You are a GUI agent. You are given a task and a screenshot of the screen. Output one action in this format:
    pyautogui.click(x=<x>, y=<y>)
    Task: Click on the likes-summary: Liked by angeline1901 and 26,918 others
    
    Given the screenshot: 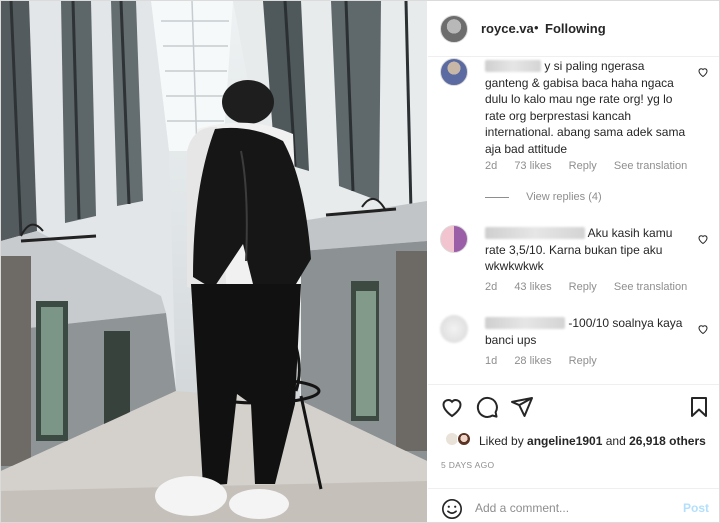 What is the action you would take?
    pyautogui.click(x=573, y=440)
    